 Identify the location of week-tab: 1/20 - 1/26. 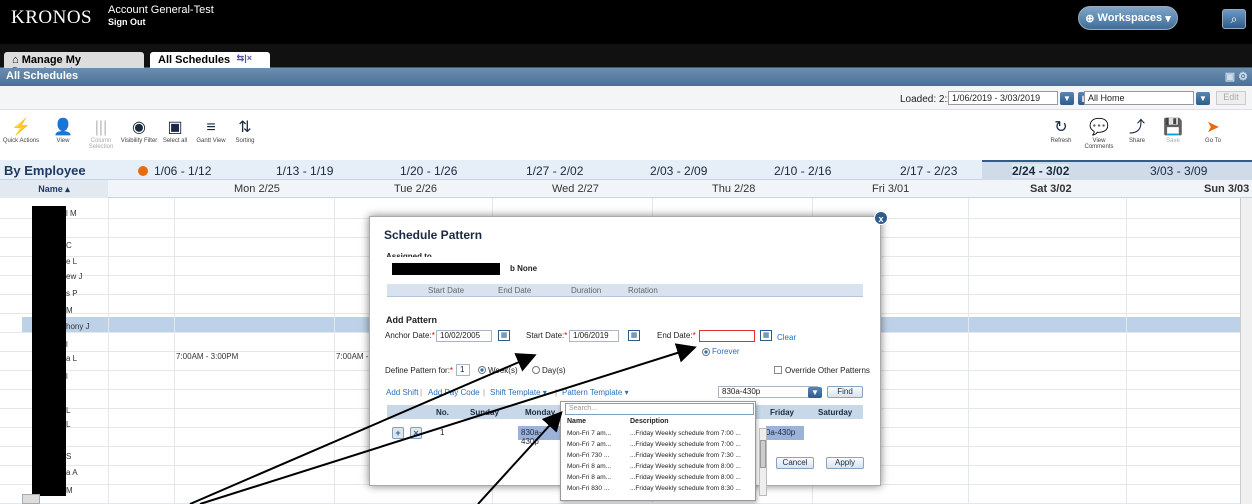
(428, 171).